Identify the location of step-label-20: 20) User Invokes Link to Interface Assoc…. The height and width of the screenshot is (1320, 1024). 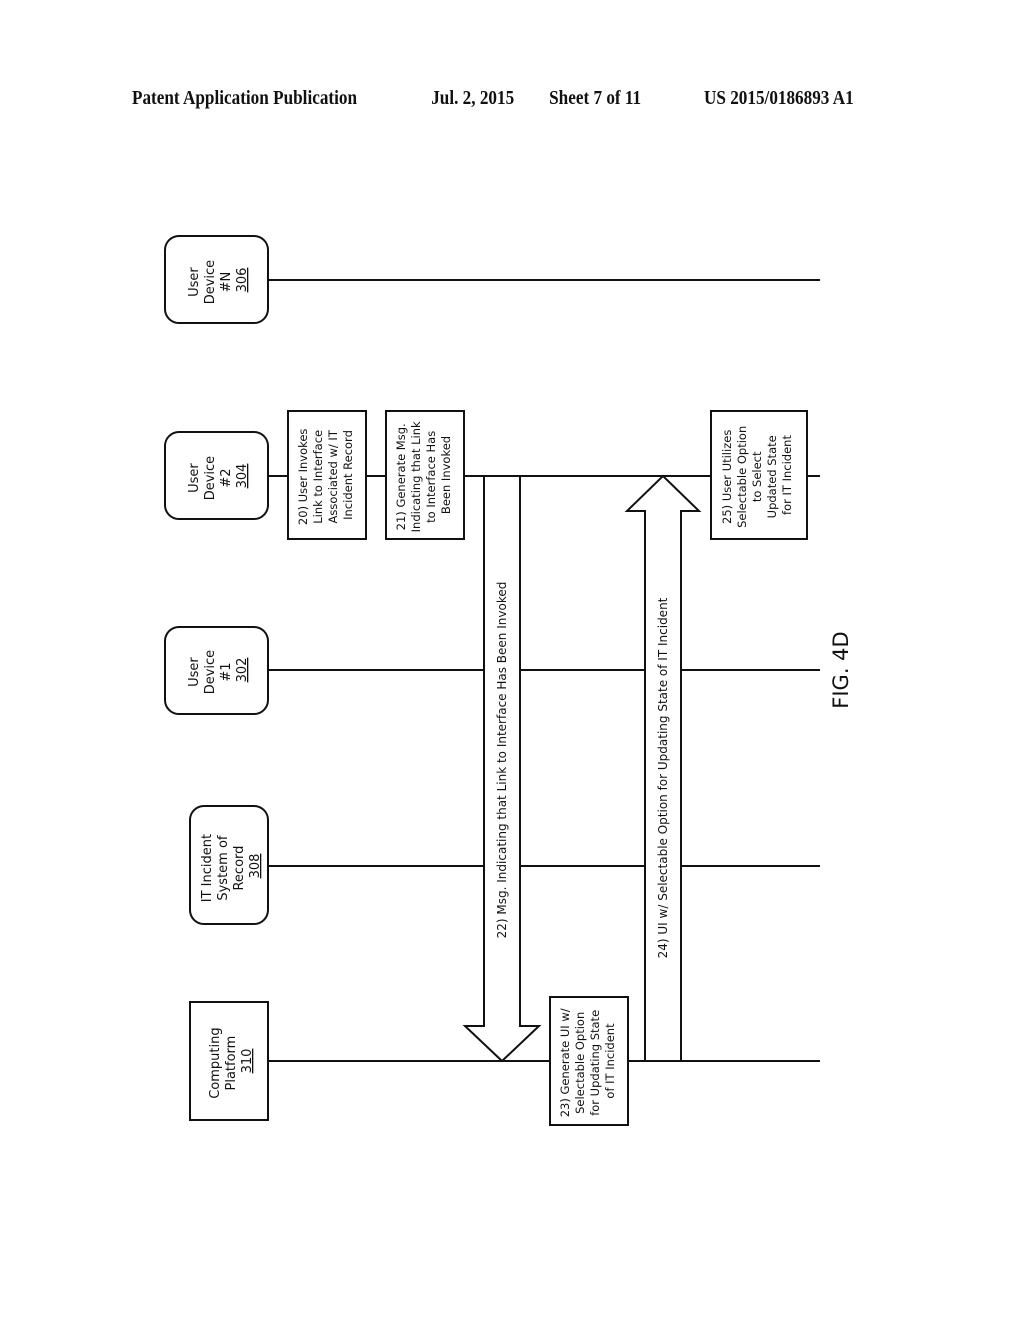
(325, 475).